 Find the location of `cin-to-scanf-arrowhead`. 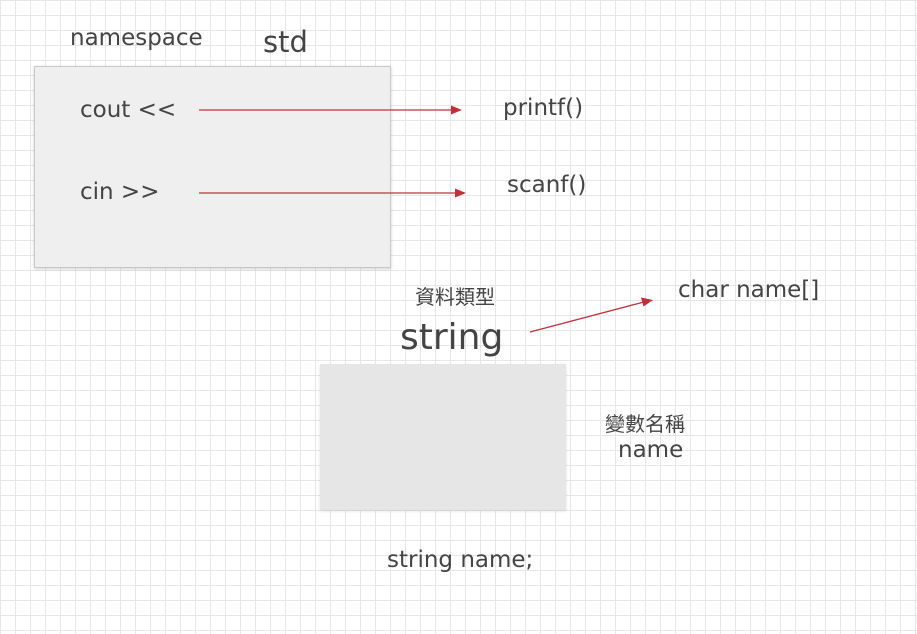

cin-to-scanf-arrowhead is located at coordinates (460, 193).